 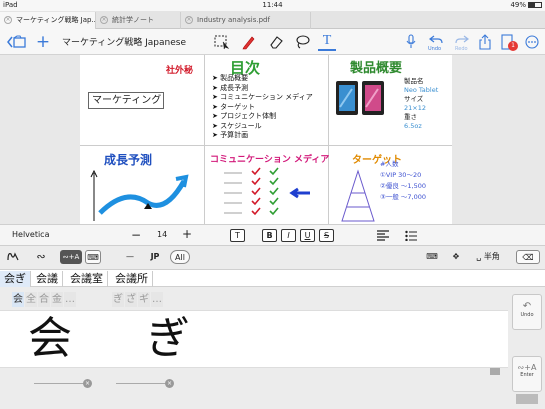 What do you see at coordinates (57, 299) in the screenshot?
I see `char-option: 金` at bounding box center [57, 299].